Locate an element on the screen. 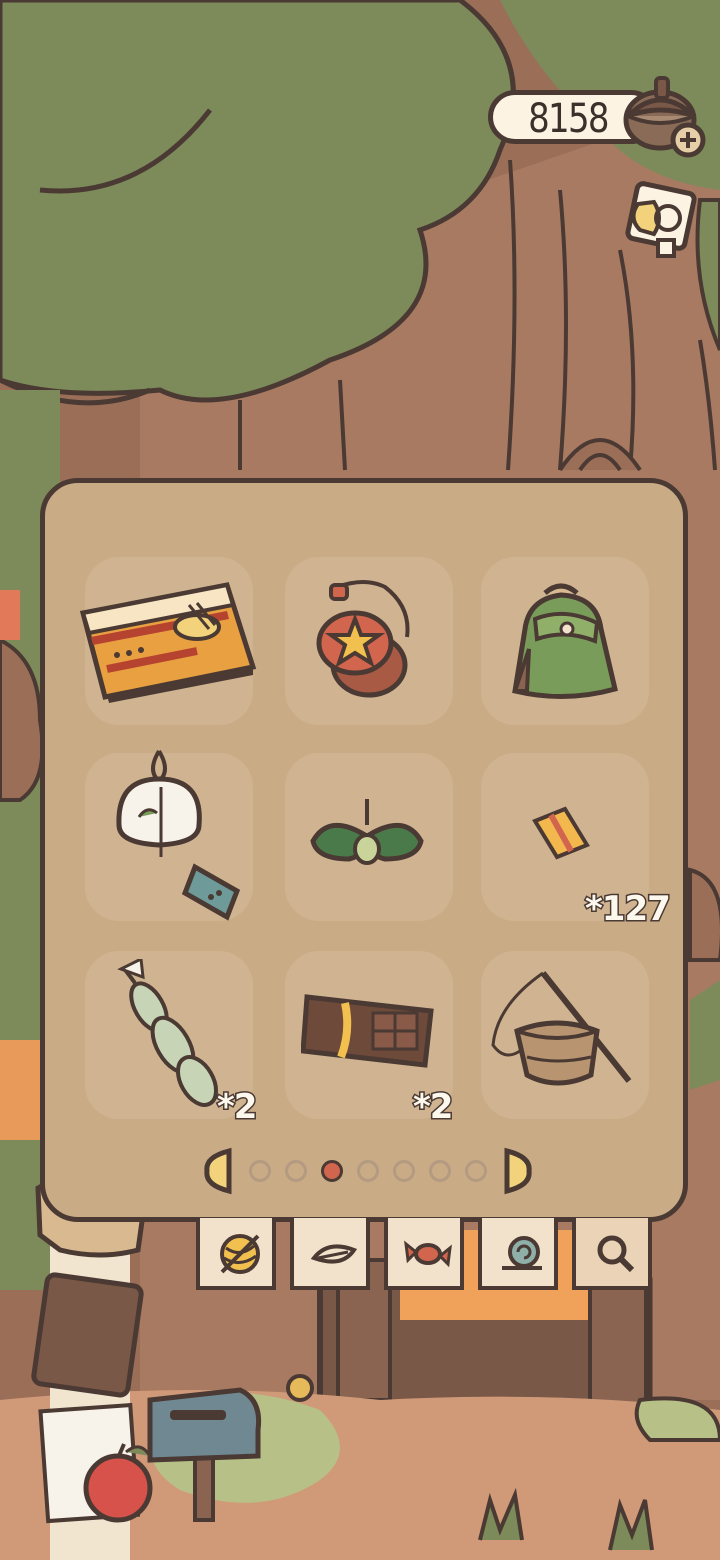 The height and width of the screenshot is (1560, 720). leaf-icon is located at coordinates (334, 1254).